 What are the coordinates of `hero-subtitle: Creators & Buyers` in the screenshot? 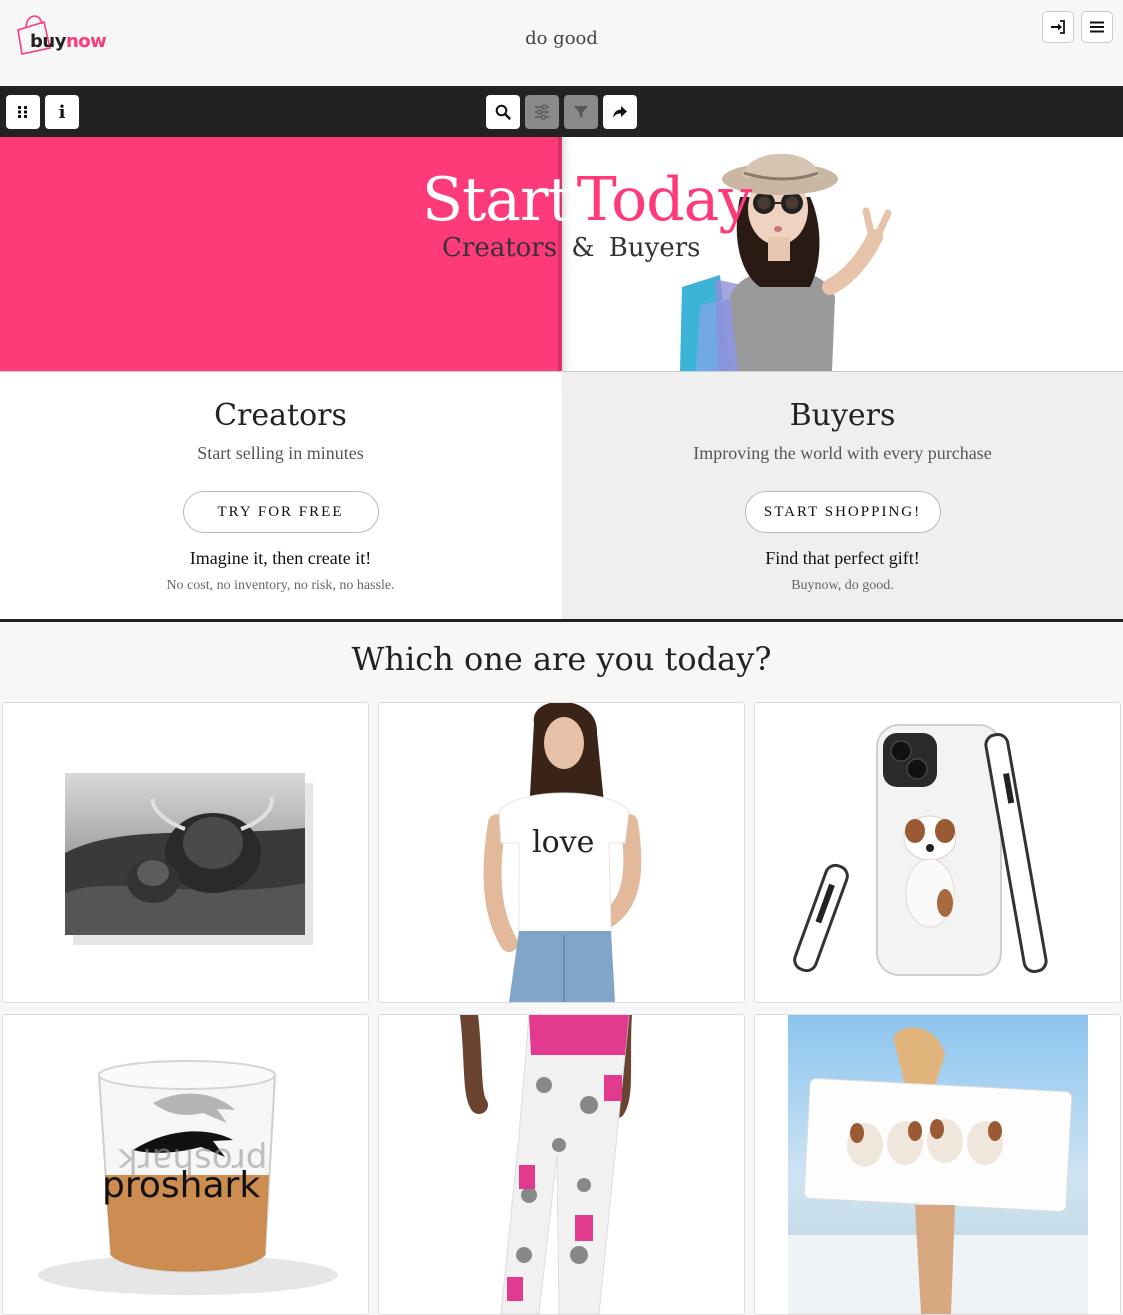 It's located at (571, 248).